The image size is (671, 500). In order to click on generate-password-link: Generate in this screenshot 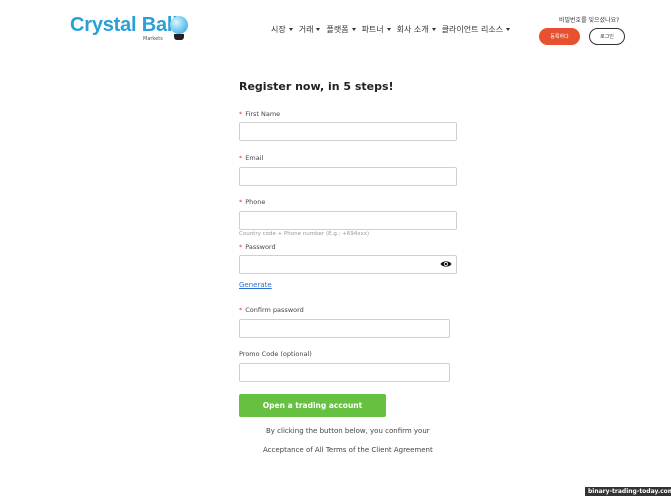, I will do `click(255, 285)`.